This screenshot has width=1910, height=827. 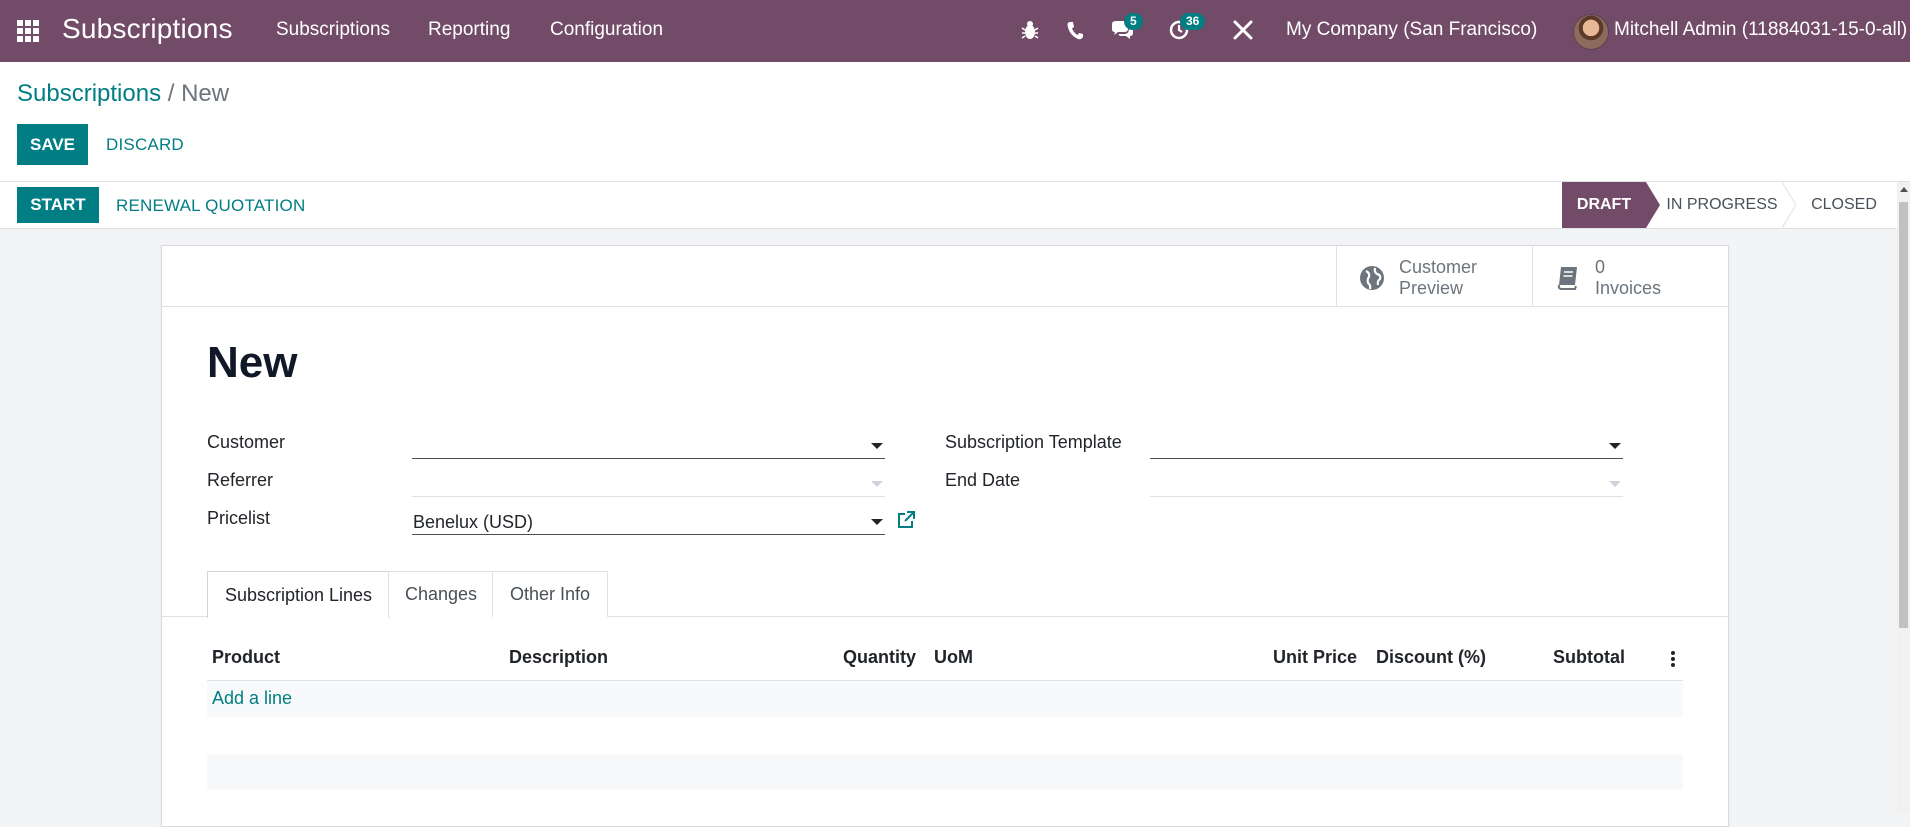 I want to click on menu-reporting: Reporting, so click(x=469, y=30).